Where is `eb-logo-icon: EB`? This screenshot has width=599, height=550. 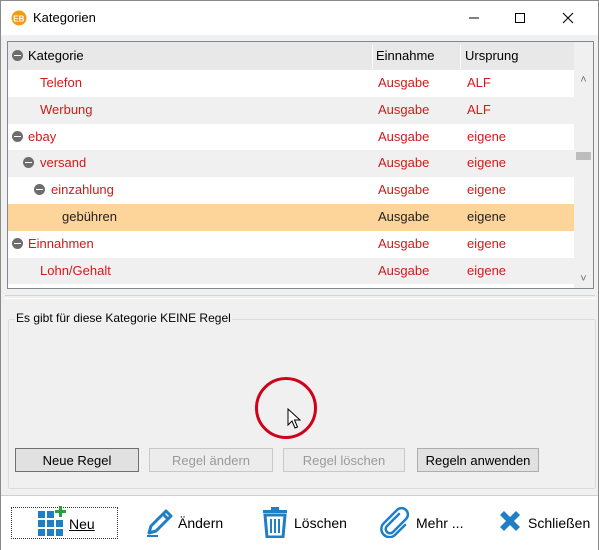
eb-logo-icon: EB is located at coordinates (19, 18).